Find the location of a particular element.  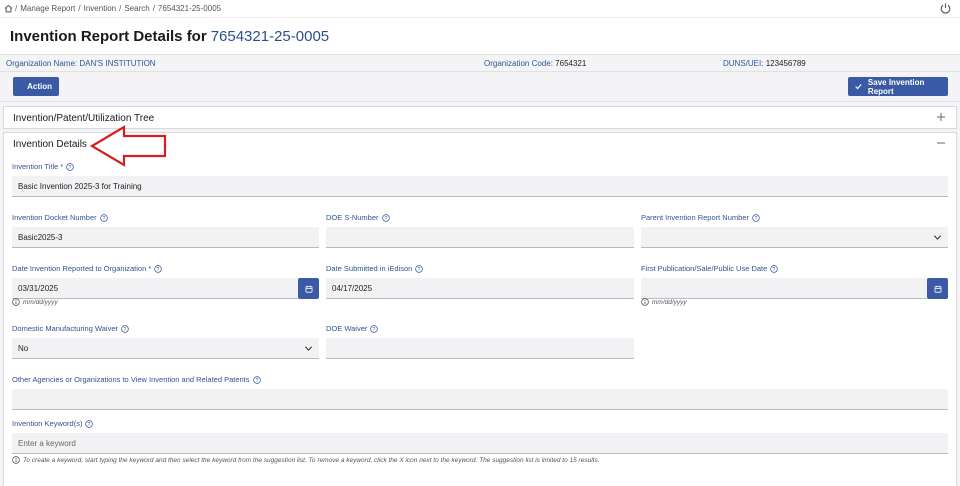

keywords-label-text: Invention Keyword(s) is located at coordinates (47, 423).